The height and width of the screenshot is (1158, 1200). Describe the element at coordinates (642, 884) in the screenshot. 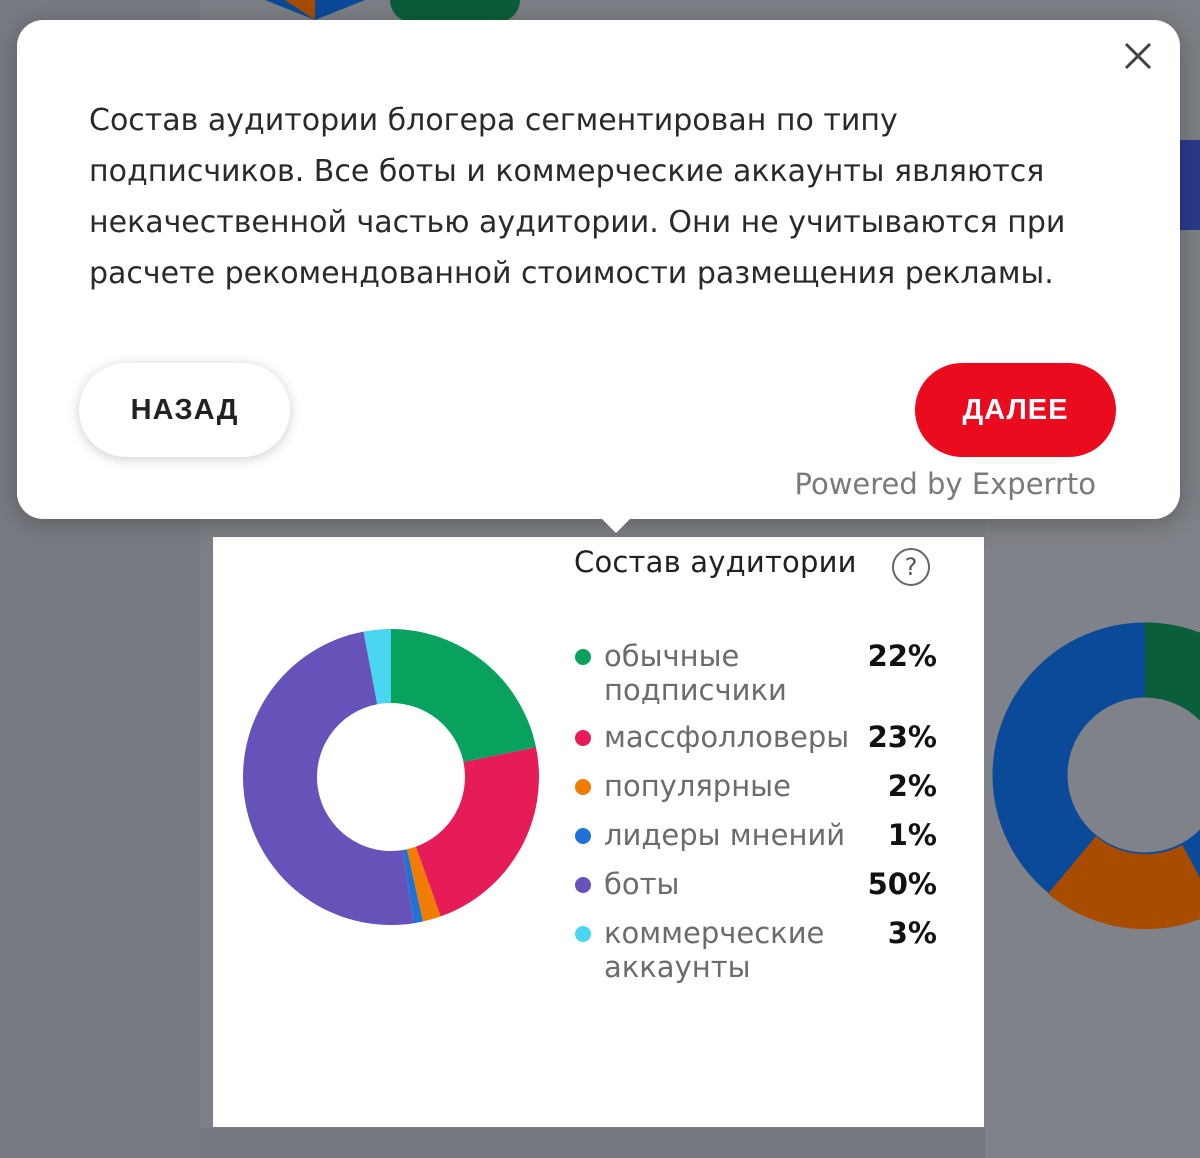

I see `legend-label: боты` at that location.